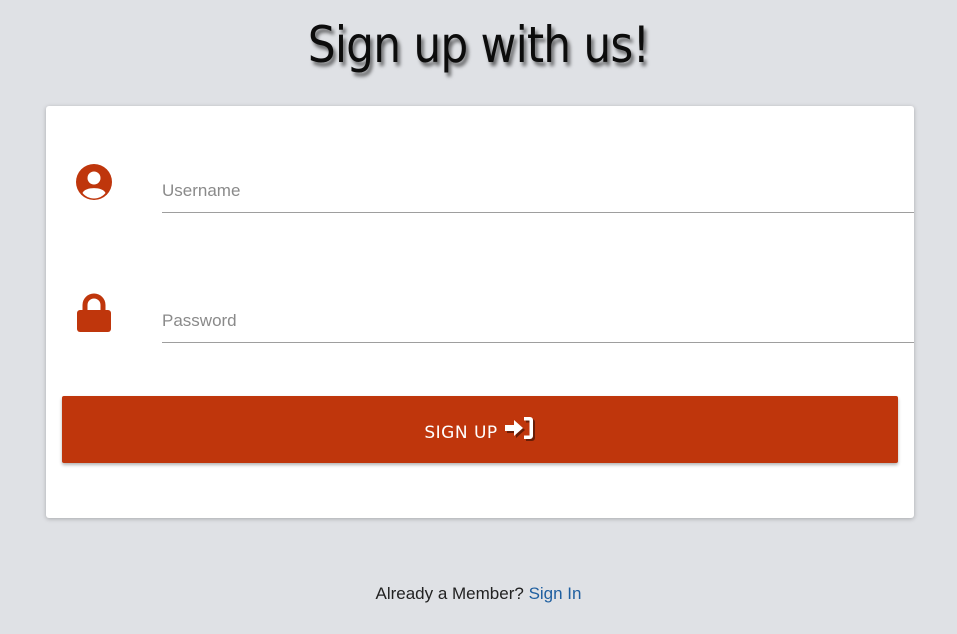 The width and height of the screenshot is (957, 634). I want to click on password-field-group, so click(495, 318).